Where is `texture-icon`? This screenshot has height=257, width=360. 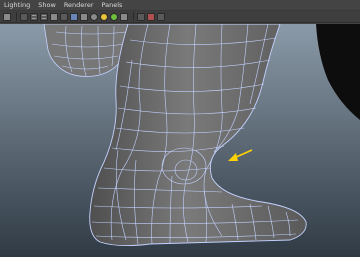
texture-icon is located at coordinates (74, 16).